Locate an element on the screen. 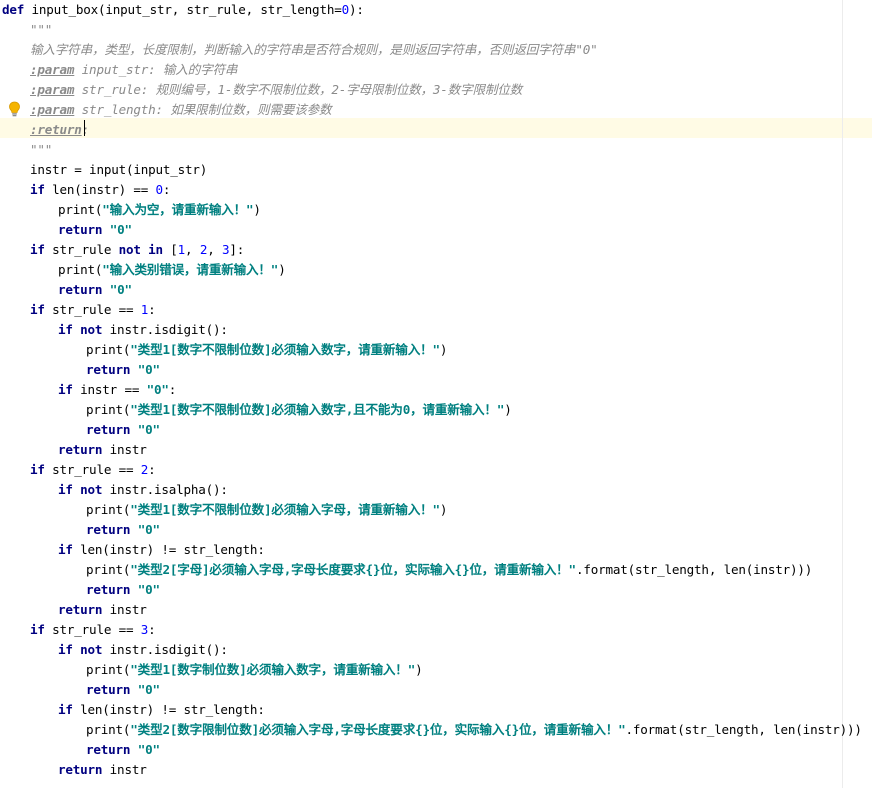 Image resolution: width=872 pixels, height=788 pixels. code-token: "类型1[数字不限制位数]必须输入数字，请重新输入！" is located at coordinates (285, 349).